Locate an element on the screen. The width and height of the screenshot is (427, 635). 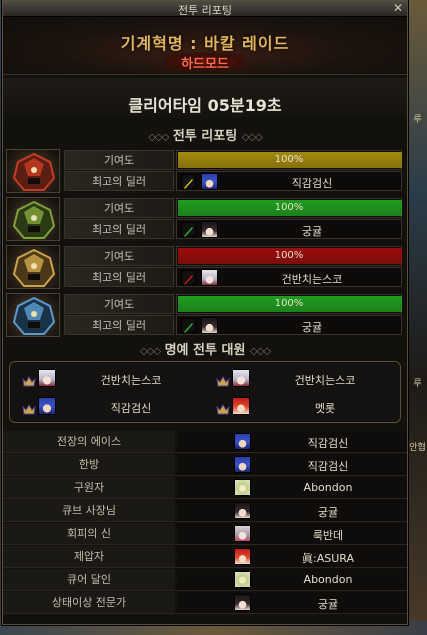
dealer-name: 직감검신 is located at coordinates (312, 183).